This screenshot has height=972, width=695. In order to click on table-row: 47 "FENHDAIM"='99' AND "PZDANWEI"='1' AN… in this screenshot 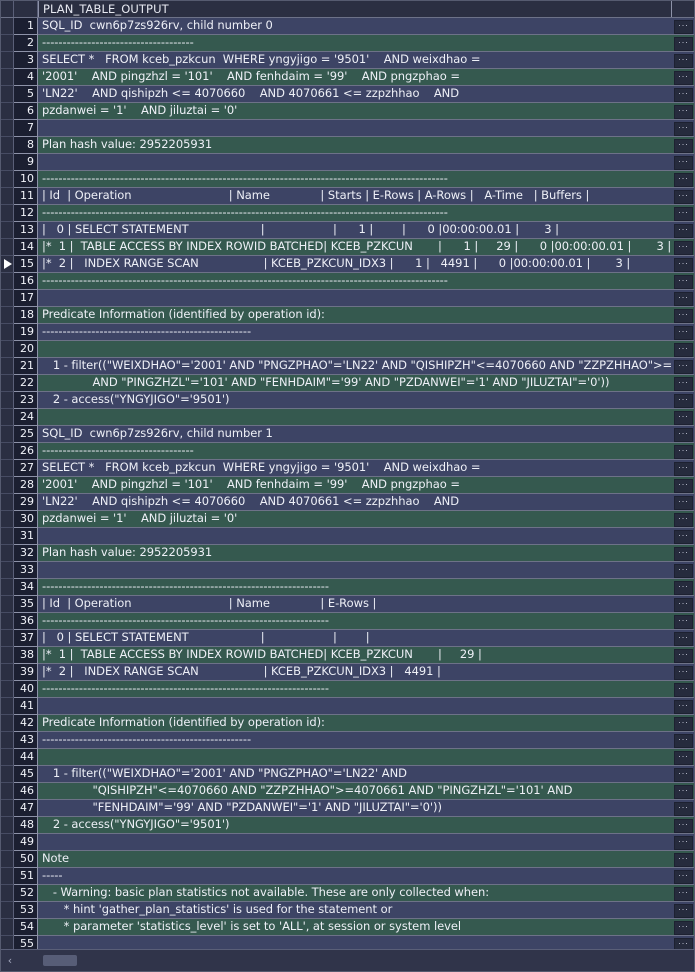, I will do `click(347, 808)`.